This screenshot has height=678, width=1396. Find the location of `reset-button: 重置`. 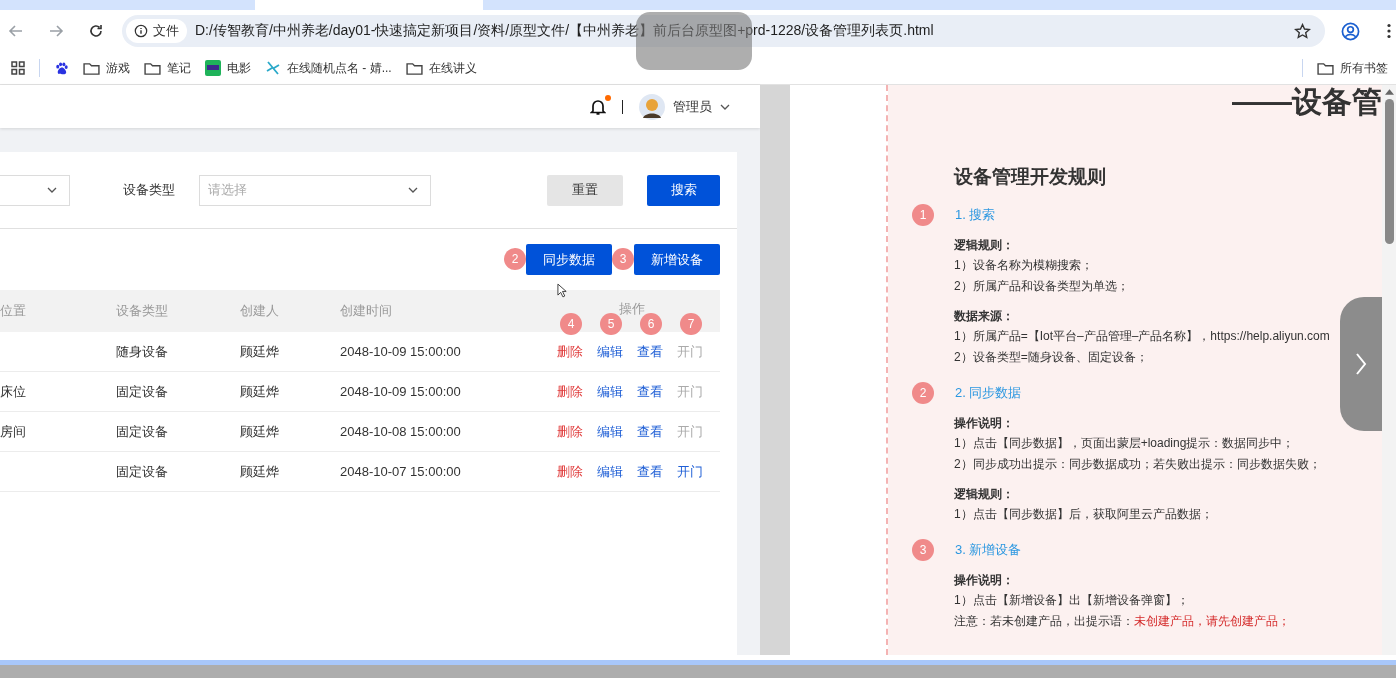

reset-button: 重置 is located at coordinates (585, 190).